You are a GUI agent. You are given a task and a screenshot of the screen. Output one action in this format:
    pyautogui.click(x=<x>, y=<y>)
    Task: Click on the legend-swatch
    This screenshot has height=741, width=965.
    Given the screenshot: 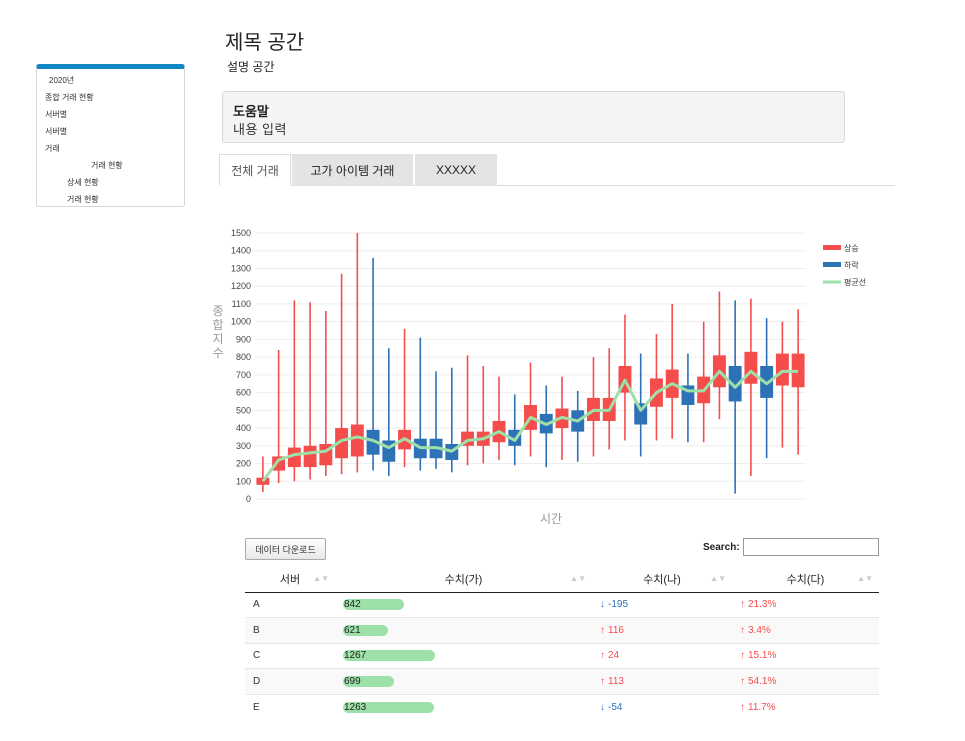 What is the action you would take?
    pyautogui.click(x=832, y=247)
    